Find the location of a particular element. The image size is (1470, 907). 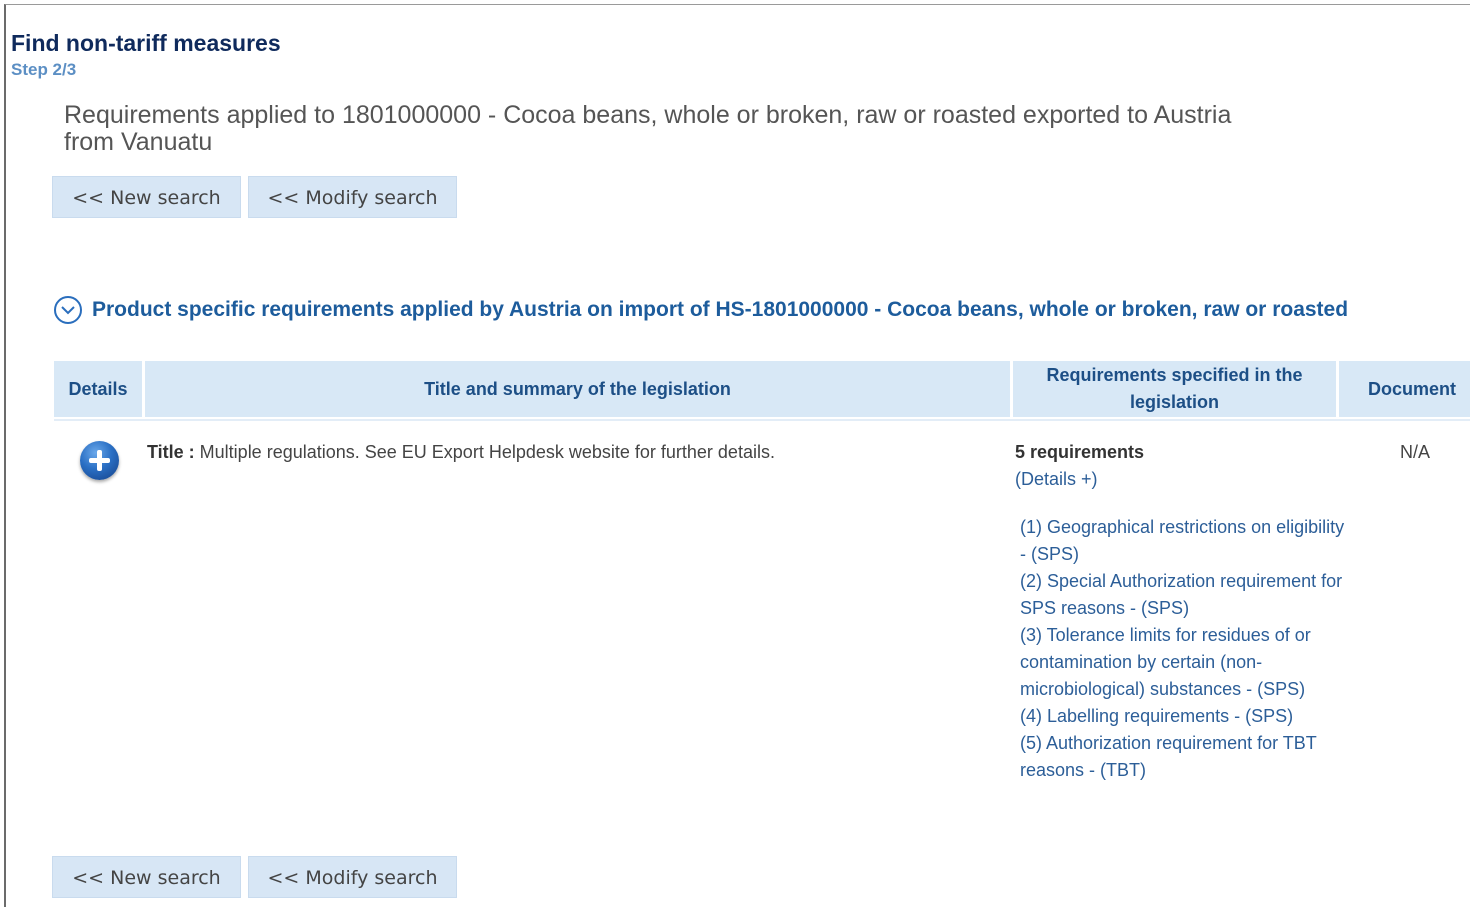

chevron-down-circle-icon is located at coordinates (68, 310).